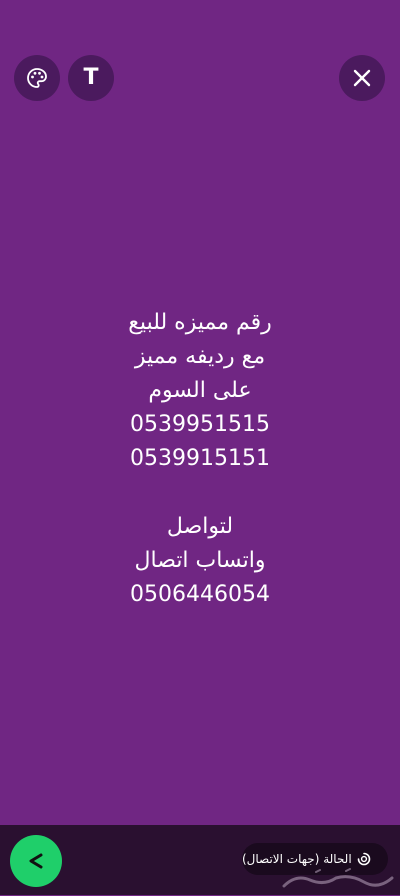 The image size is (400, 896). What do you see at coordinates (200, 560) in the screenshot?
I see `status-line: واتساب اتصال` at bounding box center [200, 560].